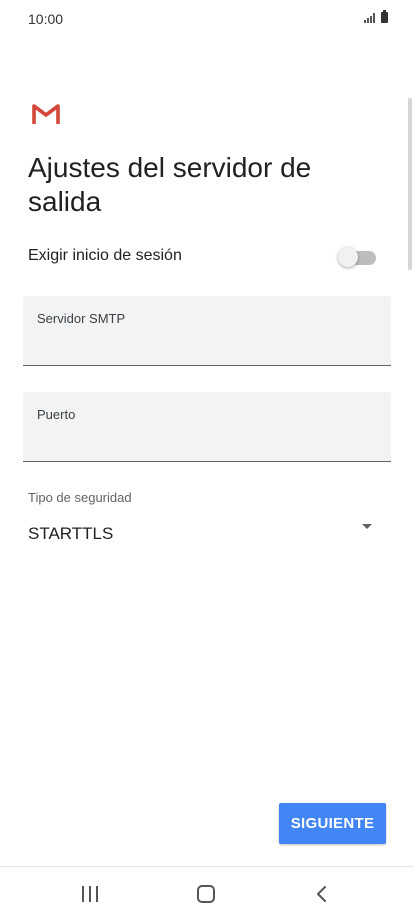 The height and width of the screenshot is (920, 414). I want to click on require-login-toggle, so click(357, 257).